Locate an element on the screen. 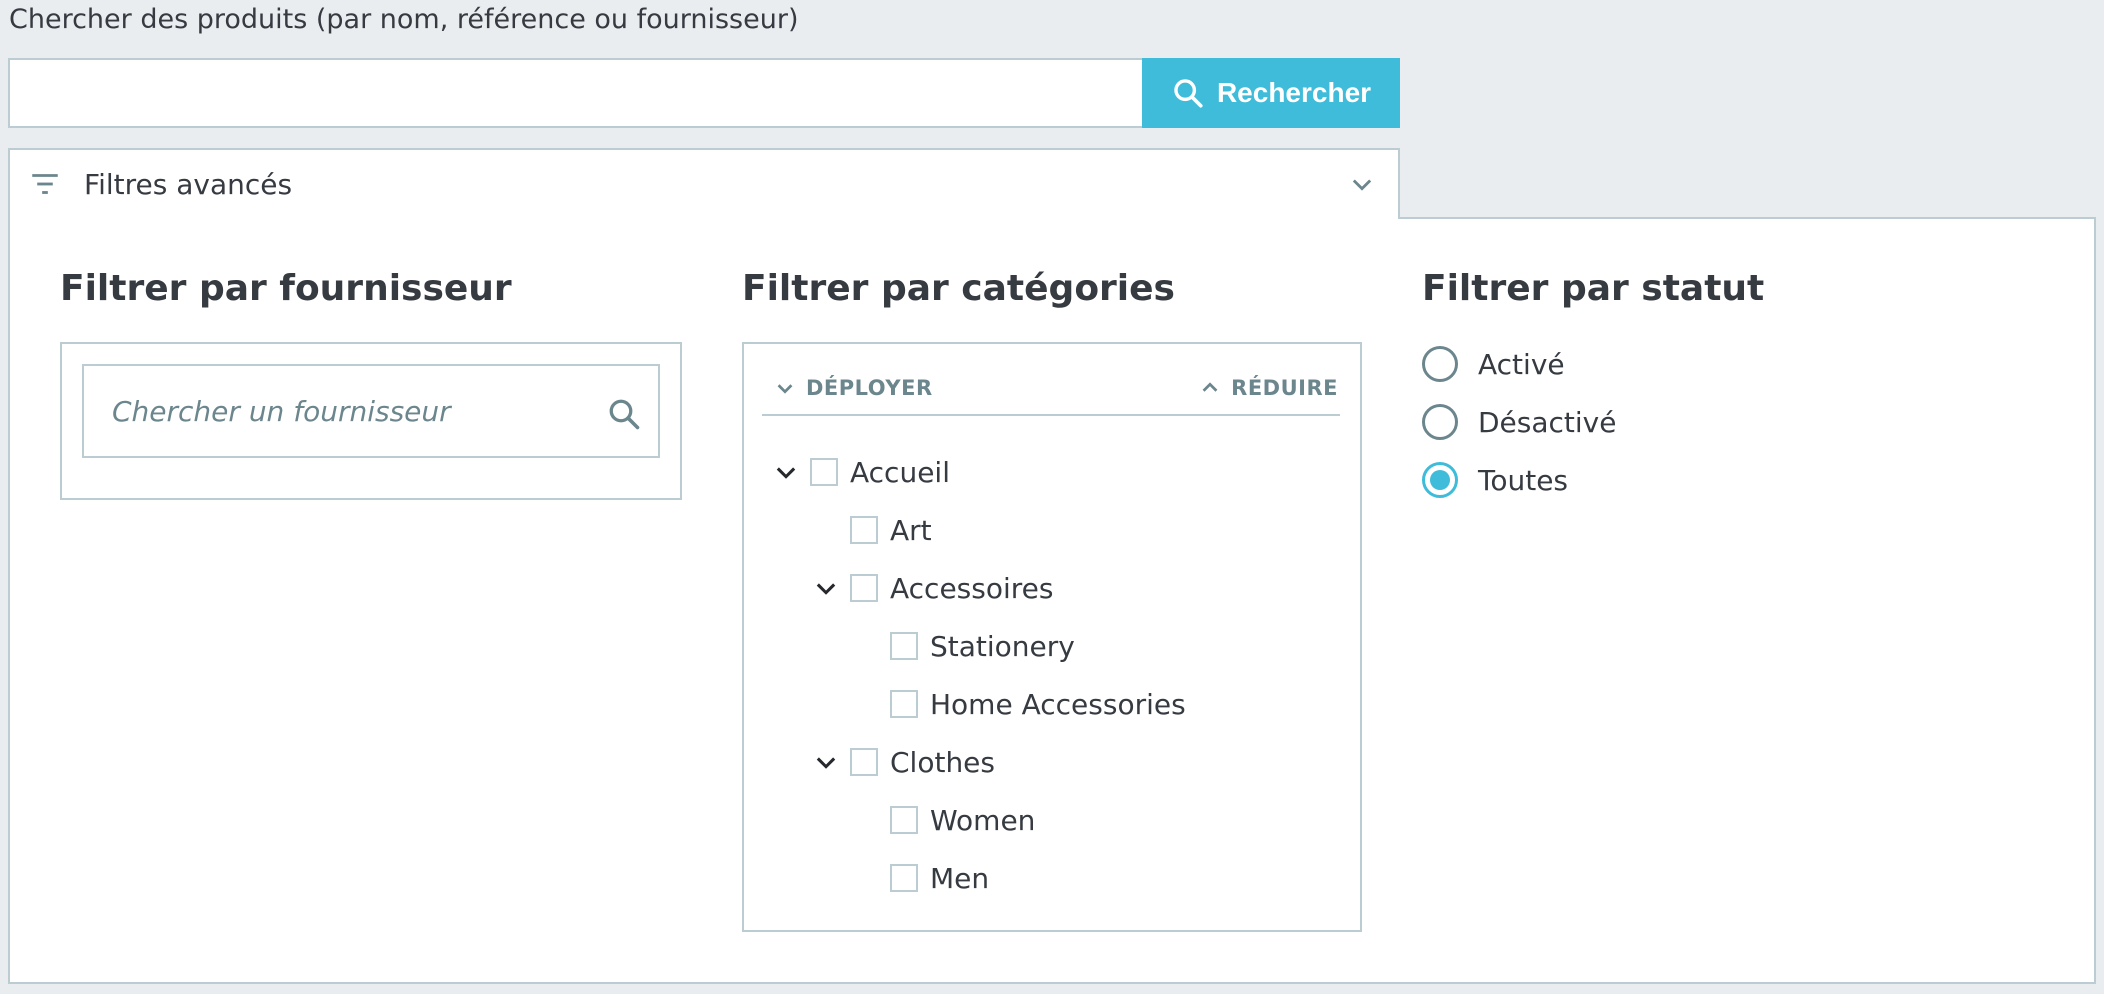 The image size is (2104, 994). tree-item-label: Stationery is located at coordinates (1002, 646).